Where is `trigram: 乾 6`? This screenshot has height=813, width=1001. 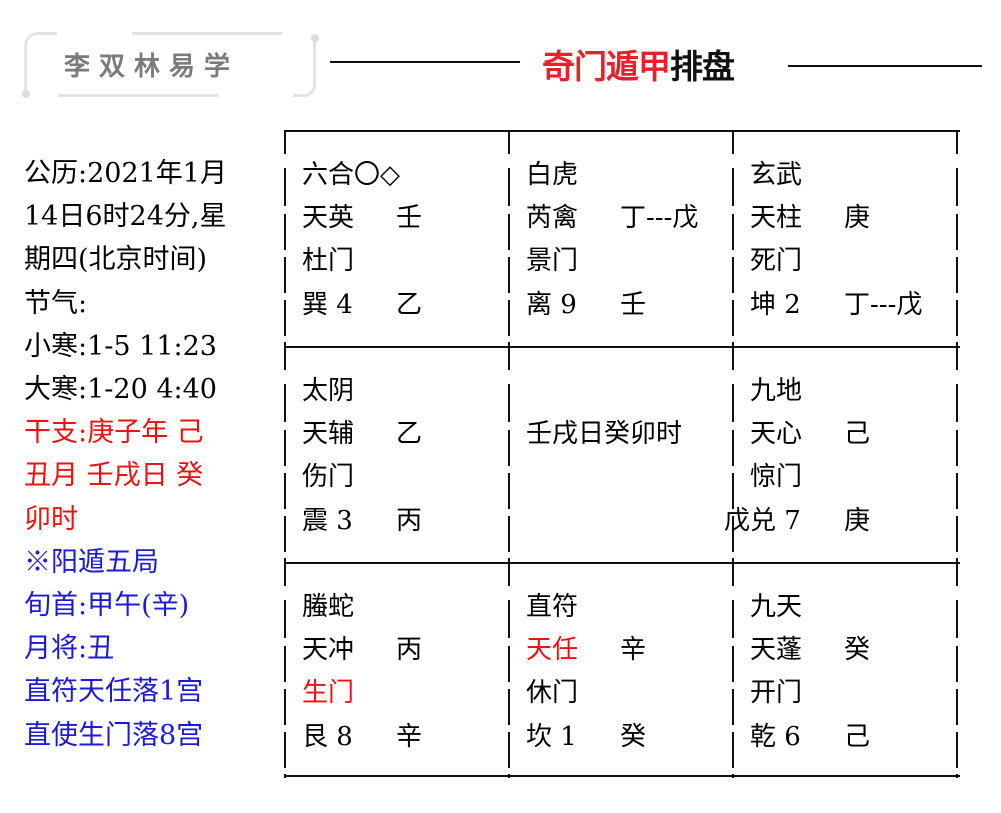 trigram: 乾 6 is located at coordinates (775, 736).